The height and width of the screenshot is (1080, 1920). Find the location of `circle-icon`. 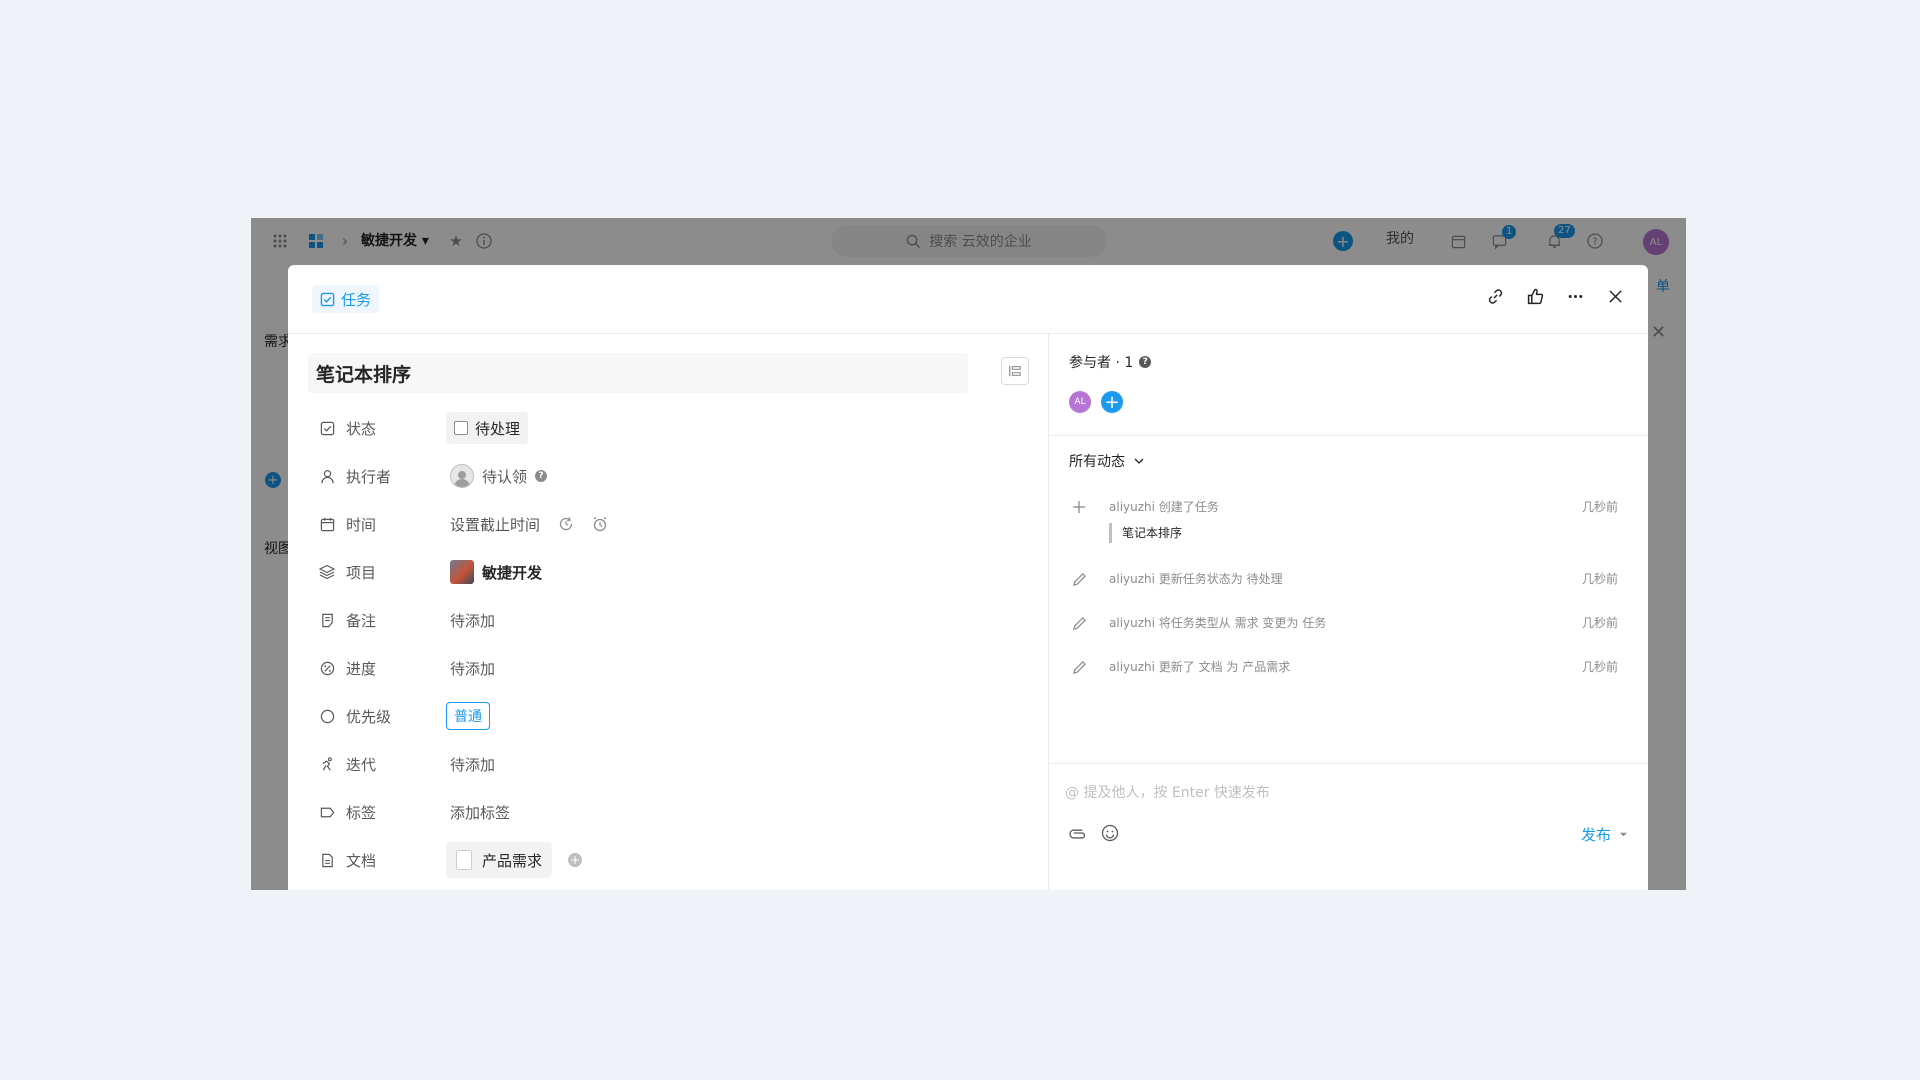

circle-icon is located at coordinates (327, 716).